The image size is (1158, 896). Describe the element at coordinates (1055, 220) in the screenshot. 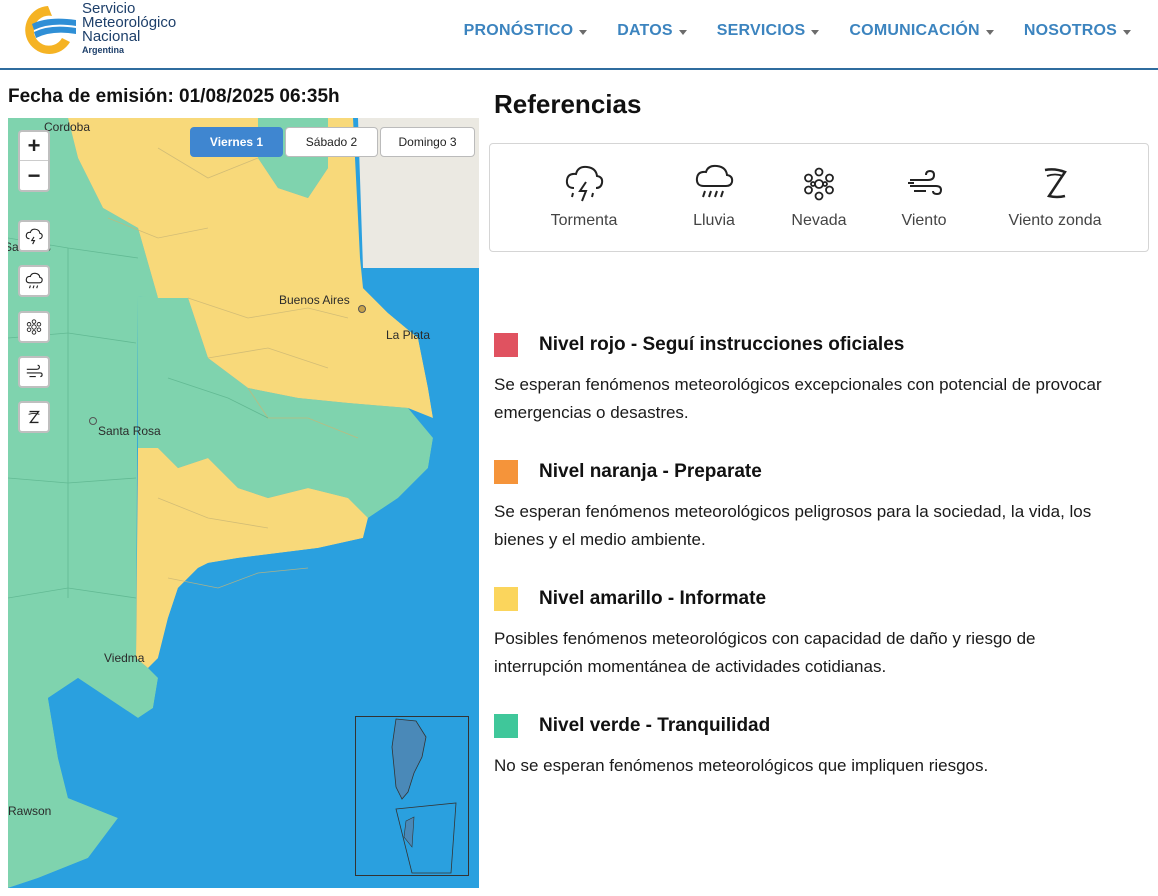

I see `legend-label: Viento zonda` at that location.